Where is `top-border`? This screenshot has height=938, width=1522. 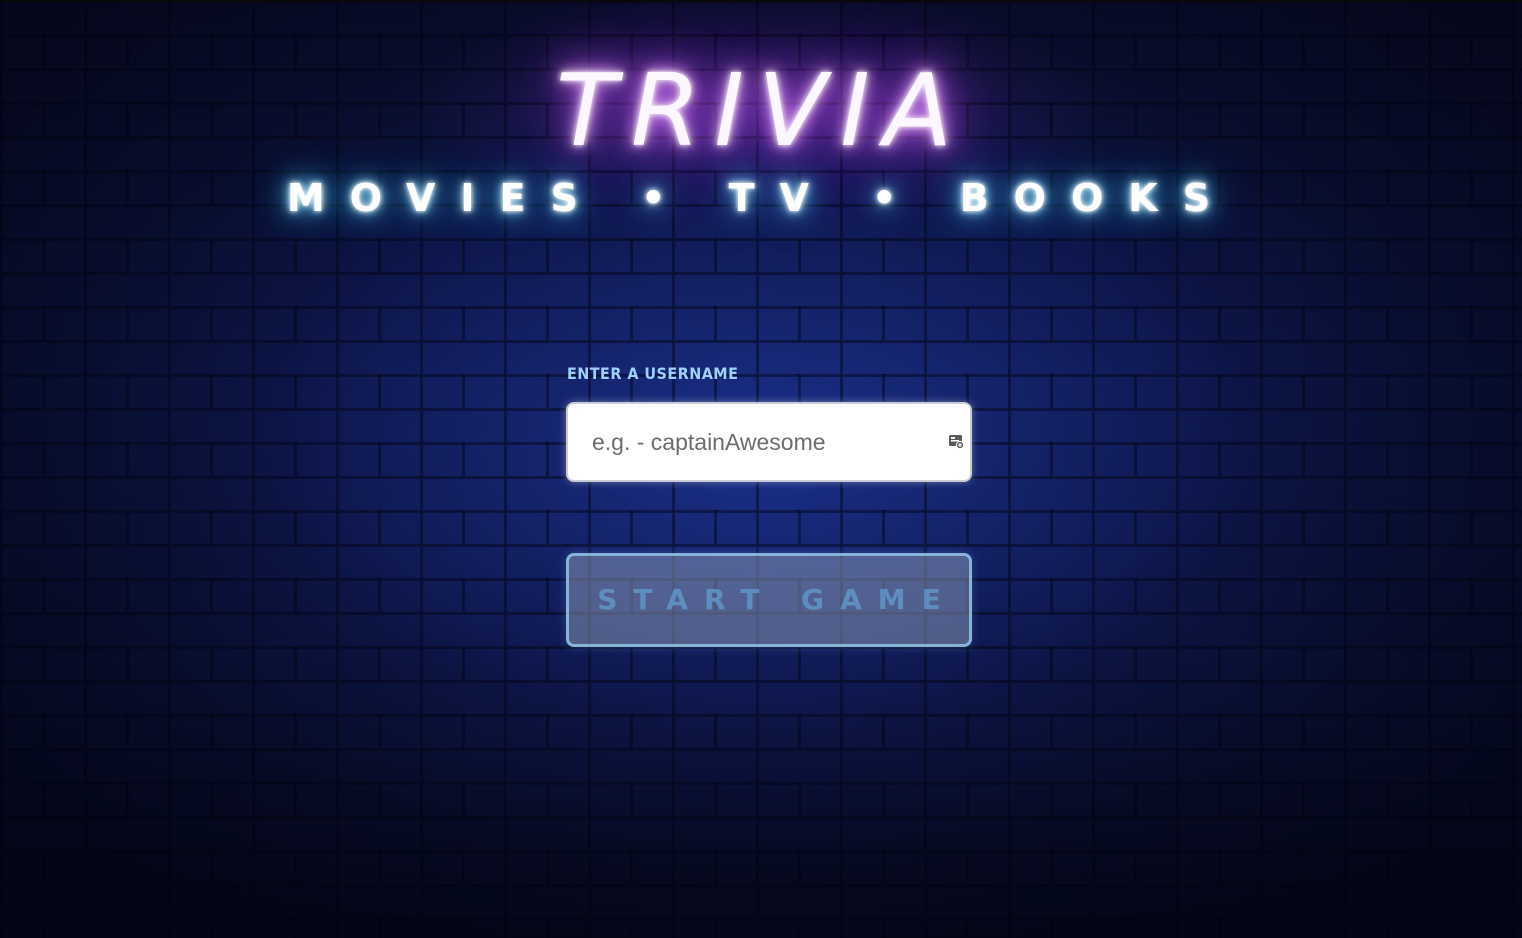
top-border is located at coordinates (761, 1).